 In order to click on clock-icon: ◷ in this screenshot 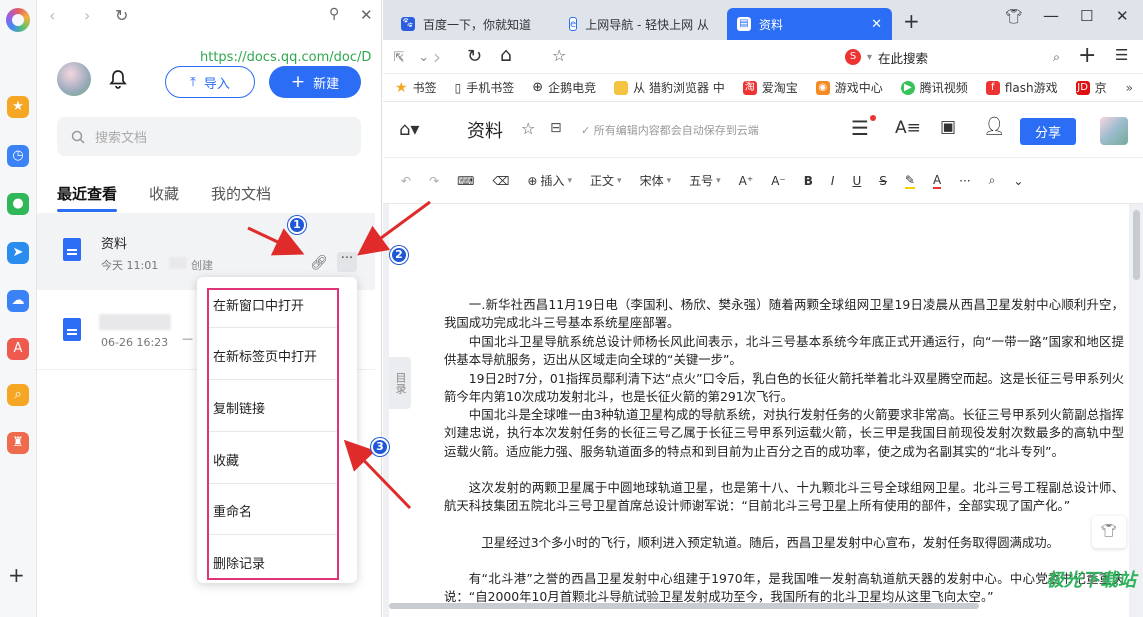, I will do `click(18, 156)`.